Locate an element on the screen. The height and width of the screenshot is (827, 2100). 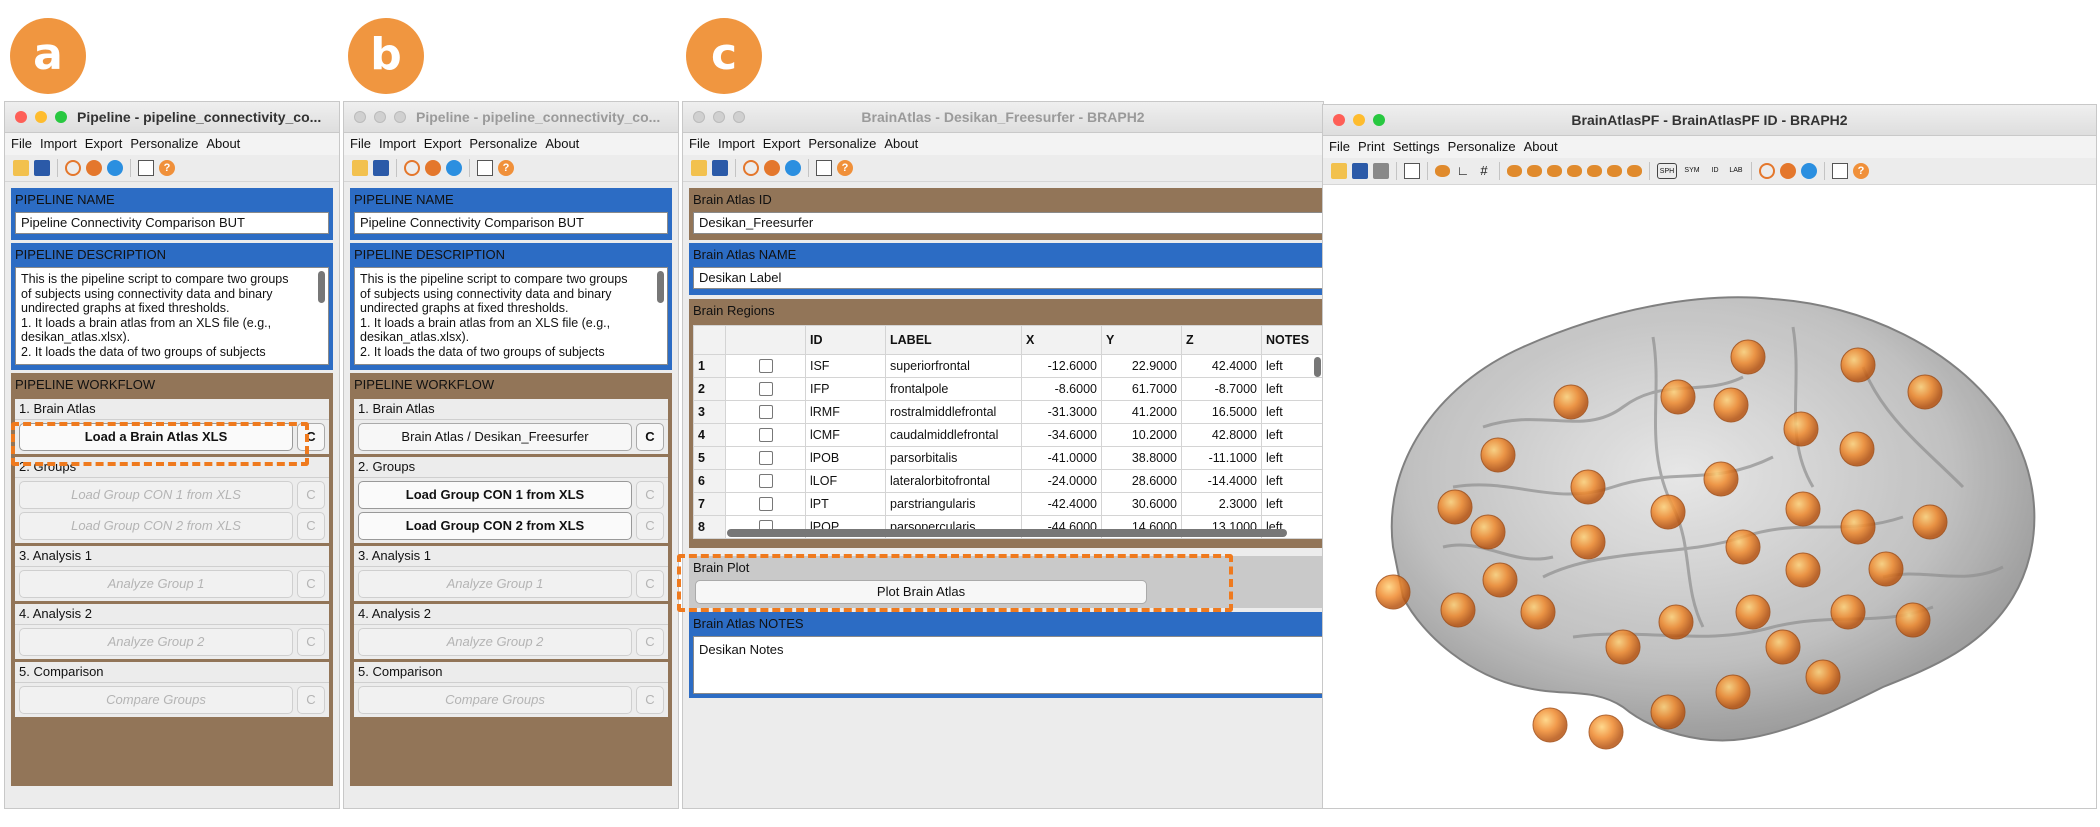
cell-y: 28.6000 is located at coordinates (1141, 481).